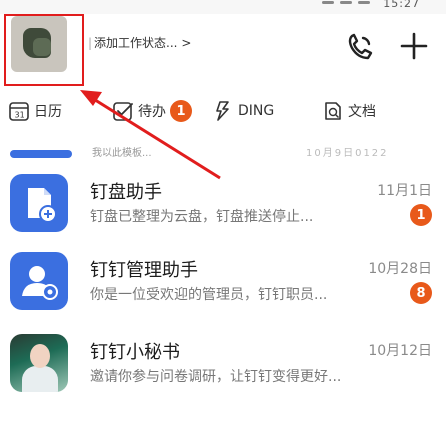  Describe the element at coordinates (400, 351) in the screenshot. I see `conversation-date: 10月12日` at that location.